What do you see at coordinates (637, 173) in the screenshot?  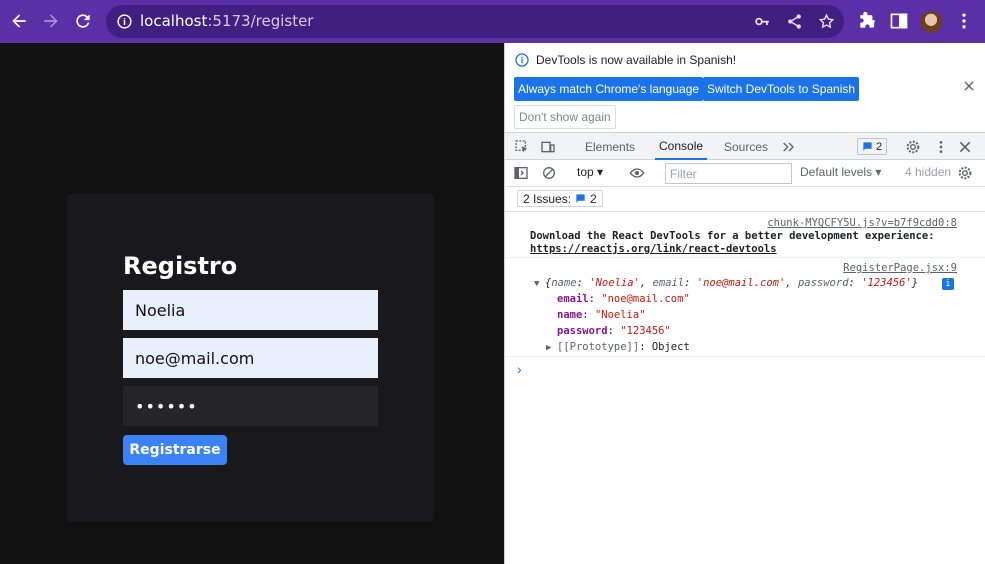 I see `eye-icon` at bounding box center [637, 173].